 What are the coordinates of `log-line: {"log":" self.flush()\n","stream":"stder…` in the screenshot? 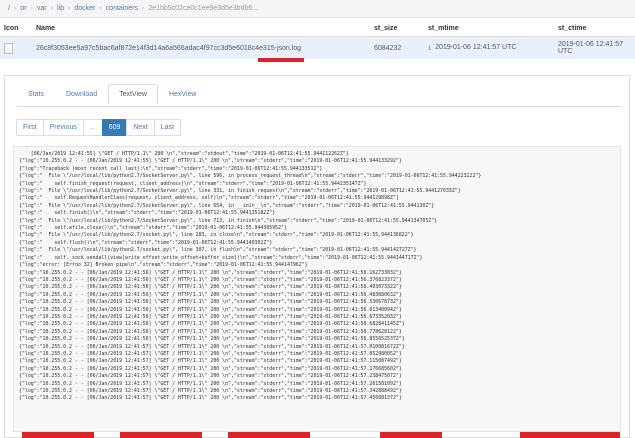 It's located at (146, 242).